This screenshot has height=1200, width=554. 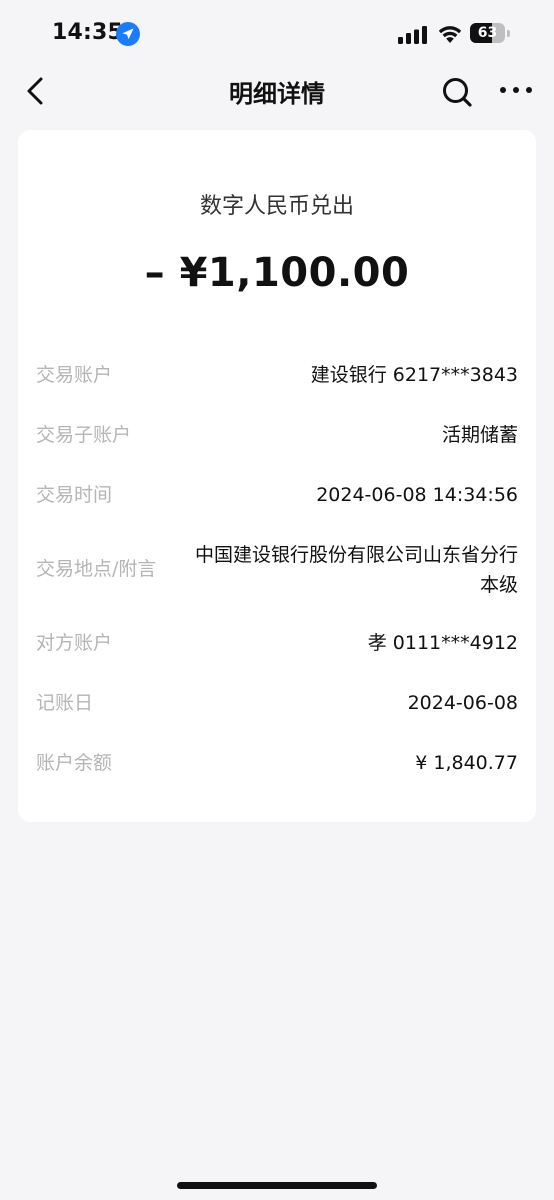 What do you see at coordinates (36, 91) in the screenshot?
I see `back-icon` at bounding box center [36, 91].